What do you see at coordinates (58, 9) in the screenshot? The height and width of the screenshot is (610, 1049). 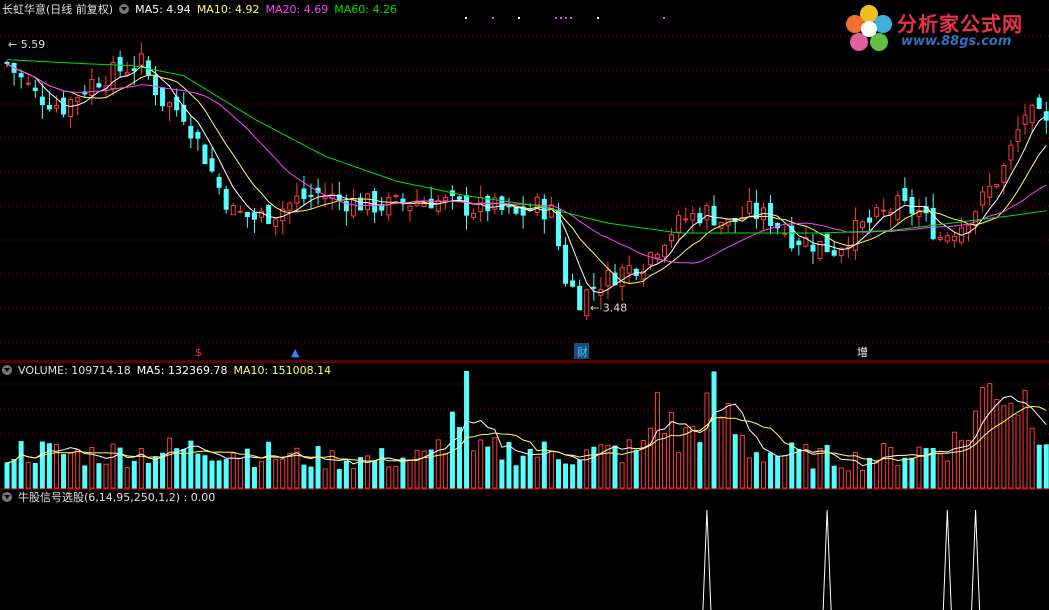 I see `stock-title: 长虹华意(日线 前复权)` at bounding box center [58, 9].